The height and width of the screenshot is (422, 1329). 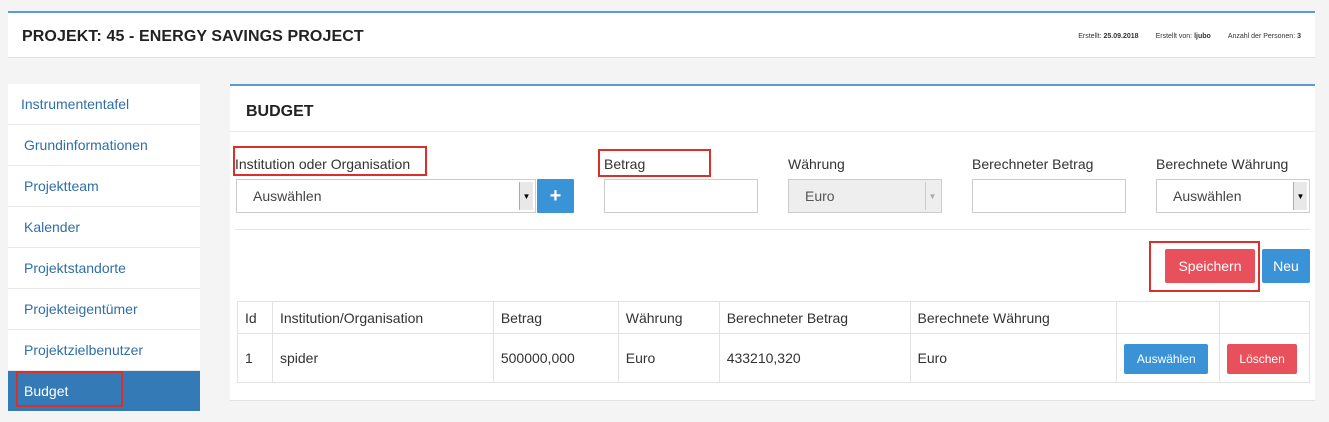 What do you see at coordinates (1264, 36) in the screenshot?
I see `persons-count: Anzahl der Personen: 3` at bounding box center [1264, 36].